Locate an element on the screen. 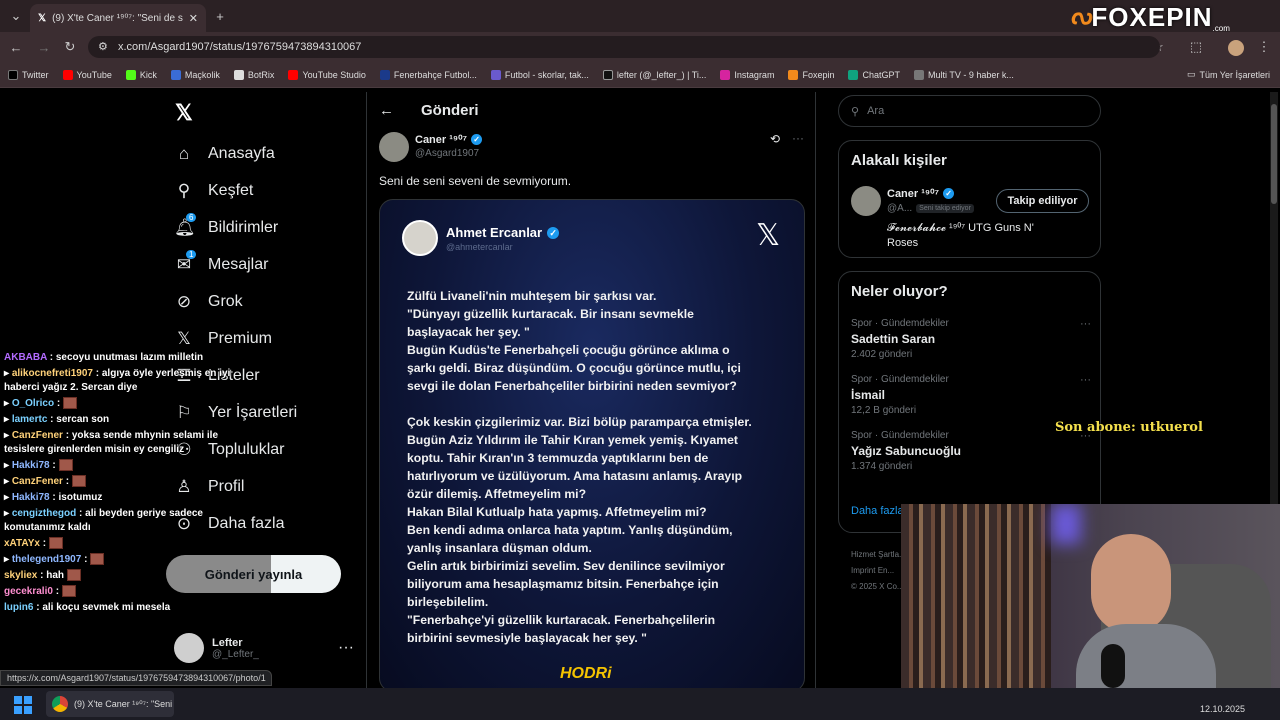 The height and width of the screenshot is (720, 1280). author-name: Caner ¹⁹⁰⁷ is located at coordinates (441, 140).